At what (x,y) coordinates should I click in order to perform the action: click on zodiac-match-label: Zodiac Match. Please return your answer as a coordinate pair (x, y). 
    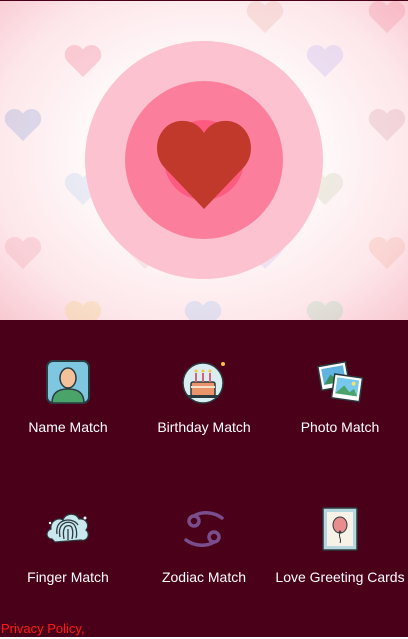
    Looking at the image, I should click on (204, 577).